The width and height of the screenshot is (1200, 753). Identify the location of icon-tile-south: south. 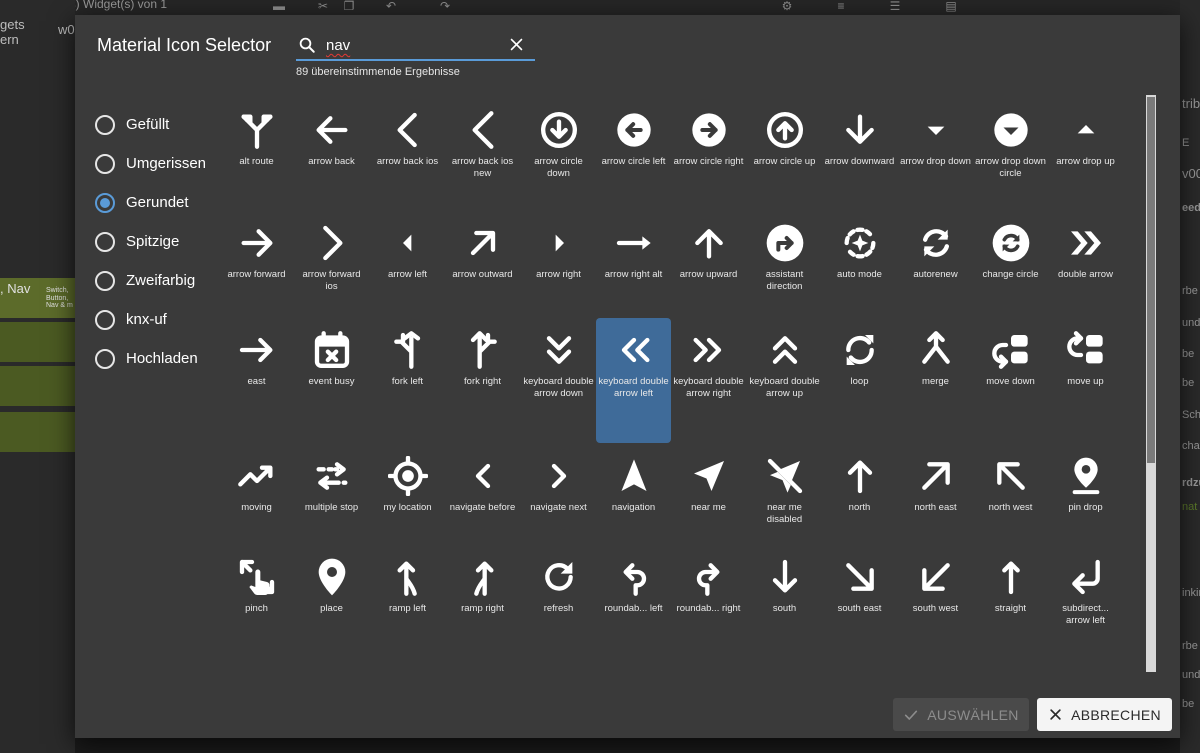
(784, 586).